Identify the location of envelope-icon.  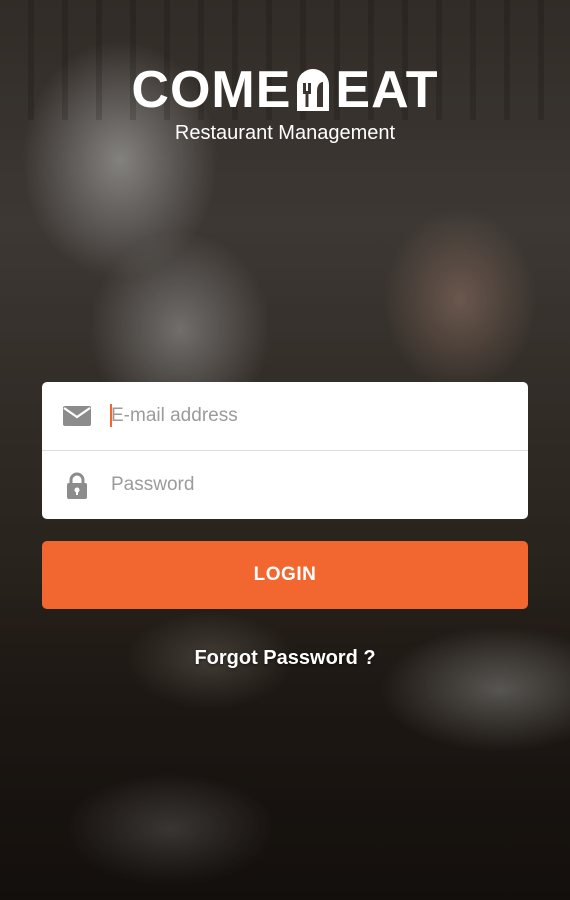
(77, 416).